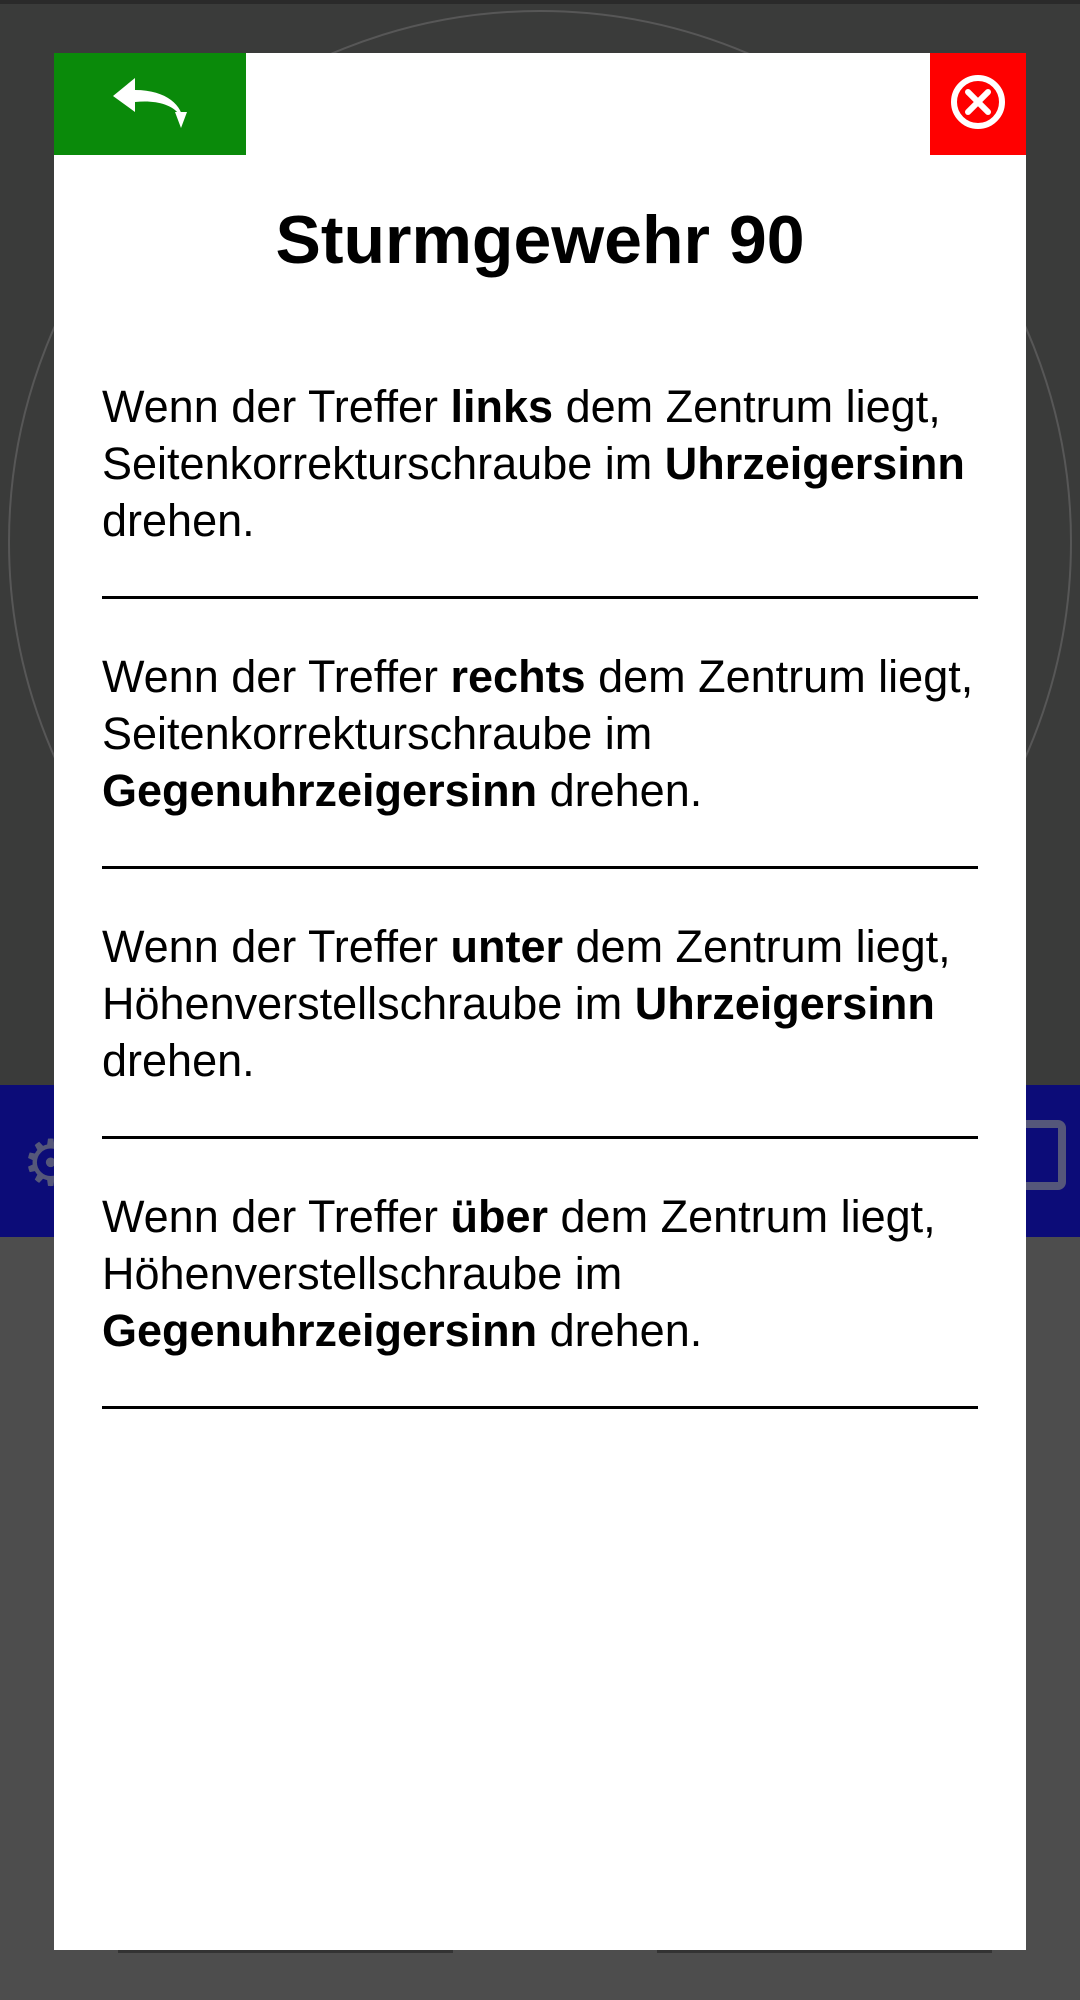 The height and width of the screenshot is (2000, 1080). Describe the element at coordinates (824, 1951) in the screenshot. I see `background-divider-right` at that location.